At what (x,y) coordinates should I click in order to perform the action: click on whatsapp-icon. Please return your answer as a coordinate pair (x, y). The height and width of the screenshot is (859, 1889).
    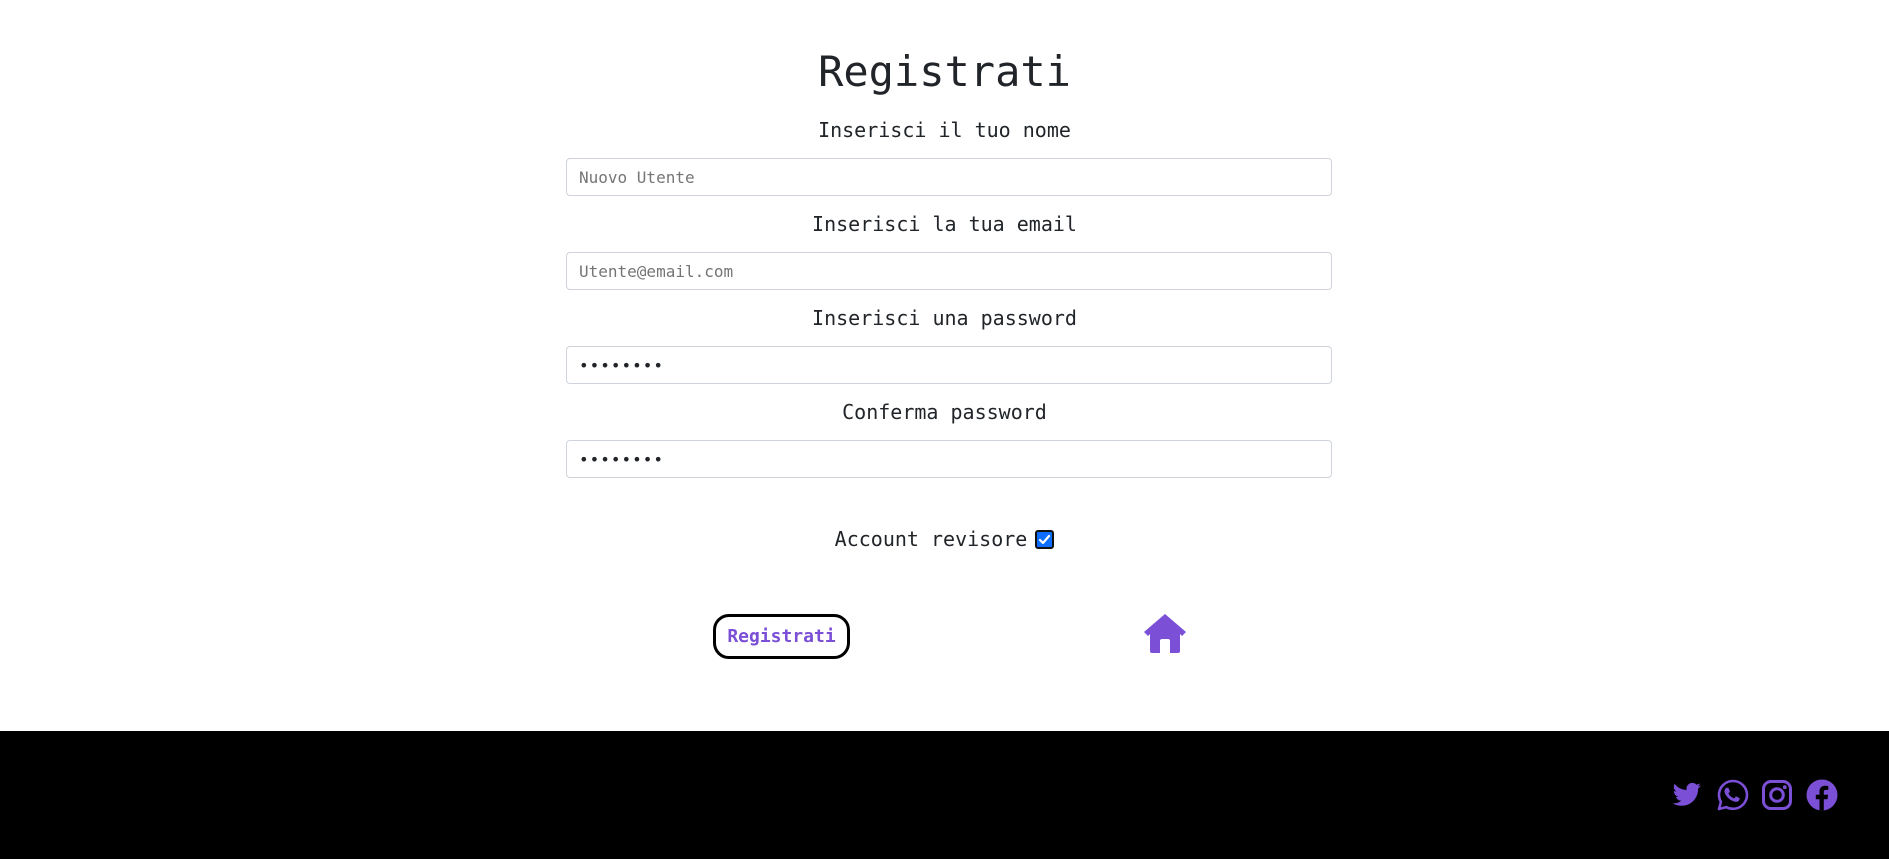
    Looking at the image, I should click on (1733, 795).